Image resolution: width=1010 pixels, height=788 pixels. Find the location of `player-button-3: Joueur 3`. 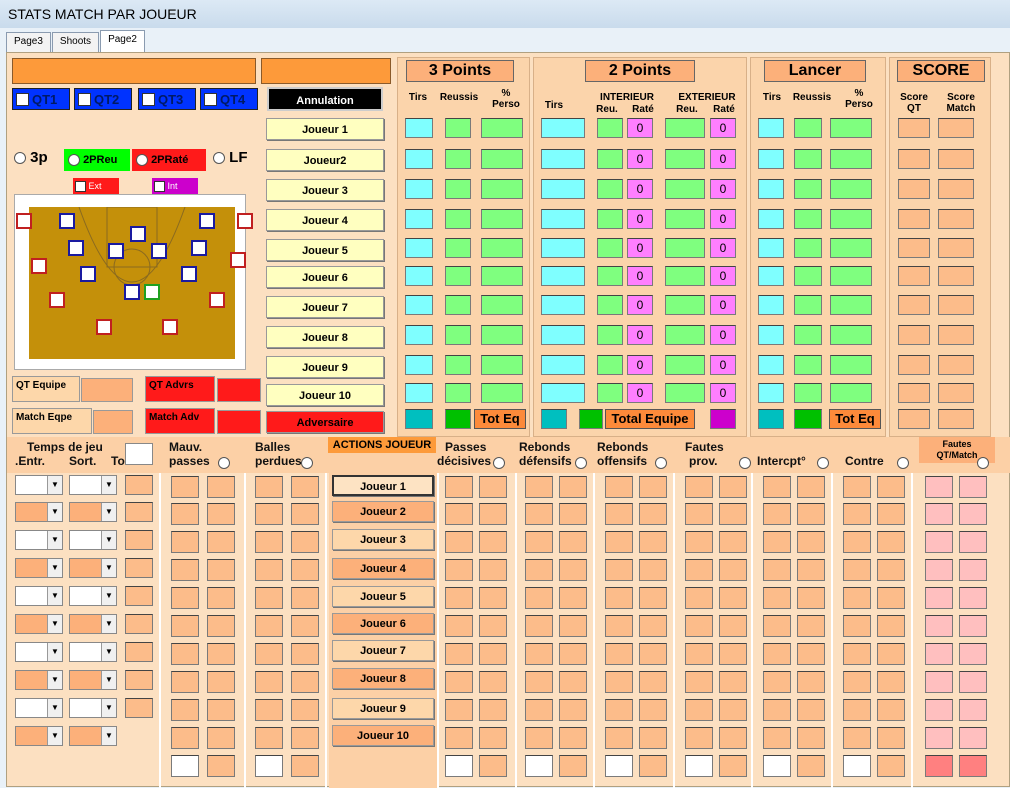

player-button-3: Joueur 3 is located at coordinates (325, 190).